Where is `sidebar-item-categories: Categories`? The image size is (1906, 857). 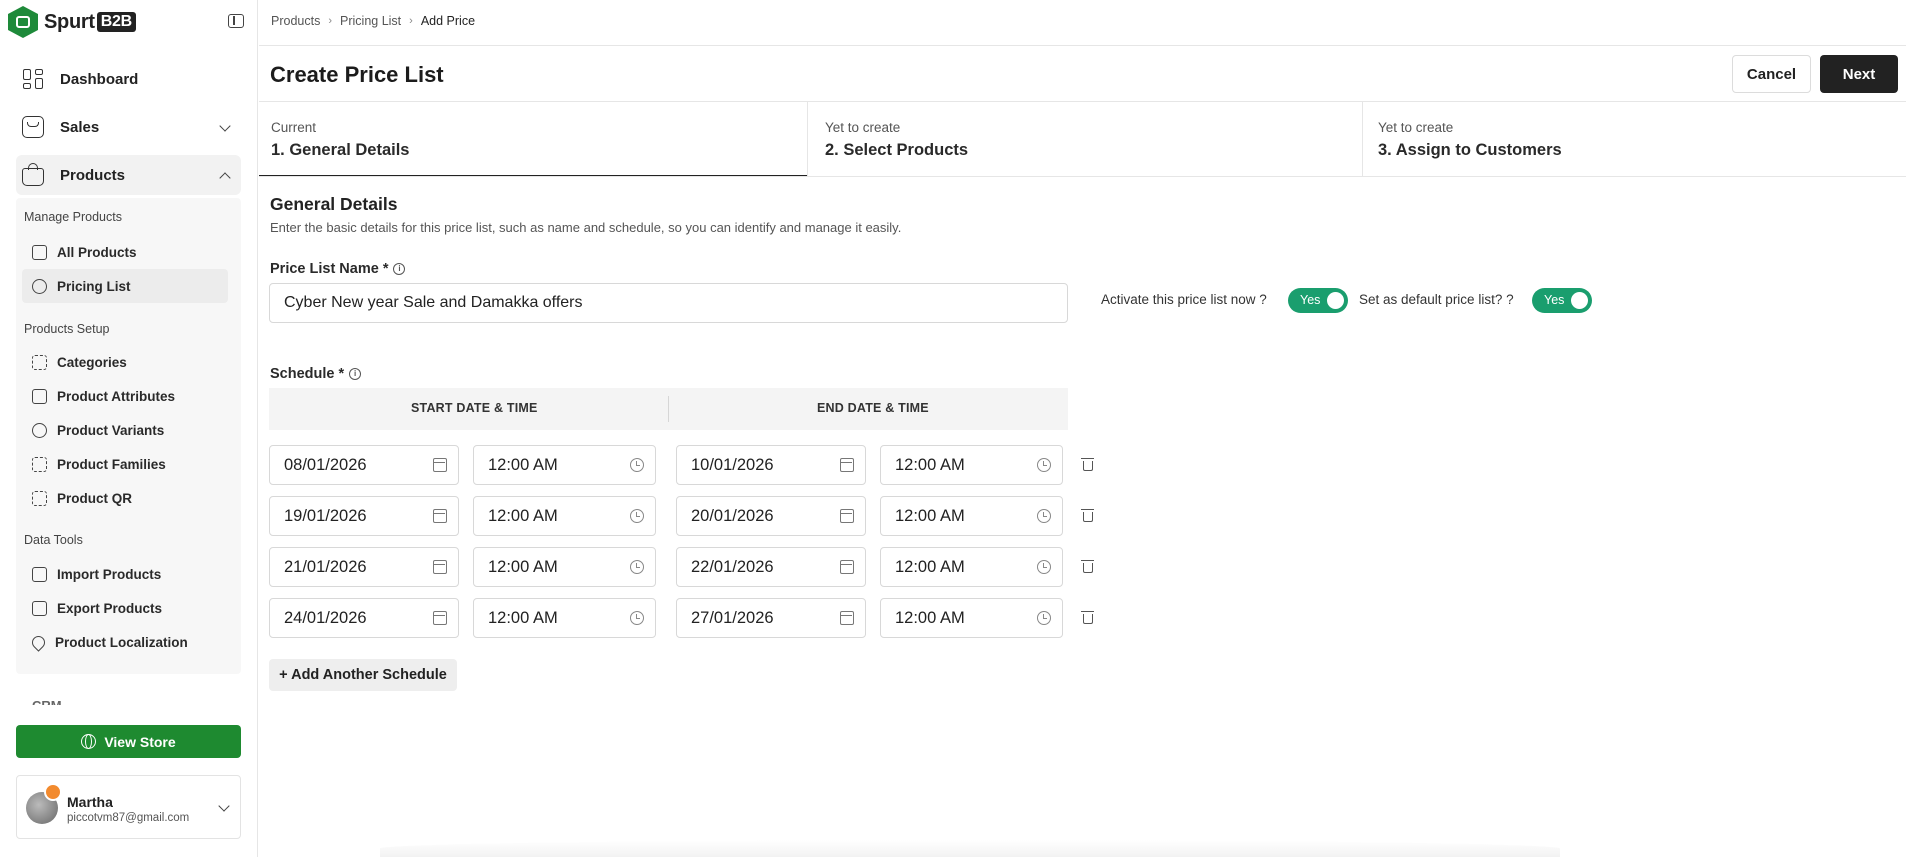 sidebar-item-categories: Categories is located at coordinates (125, 362).